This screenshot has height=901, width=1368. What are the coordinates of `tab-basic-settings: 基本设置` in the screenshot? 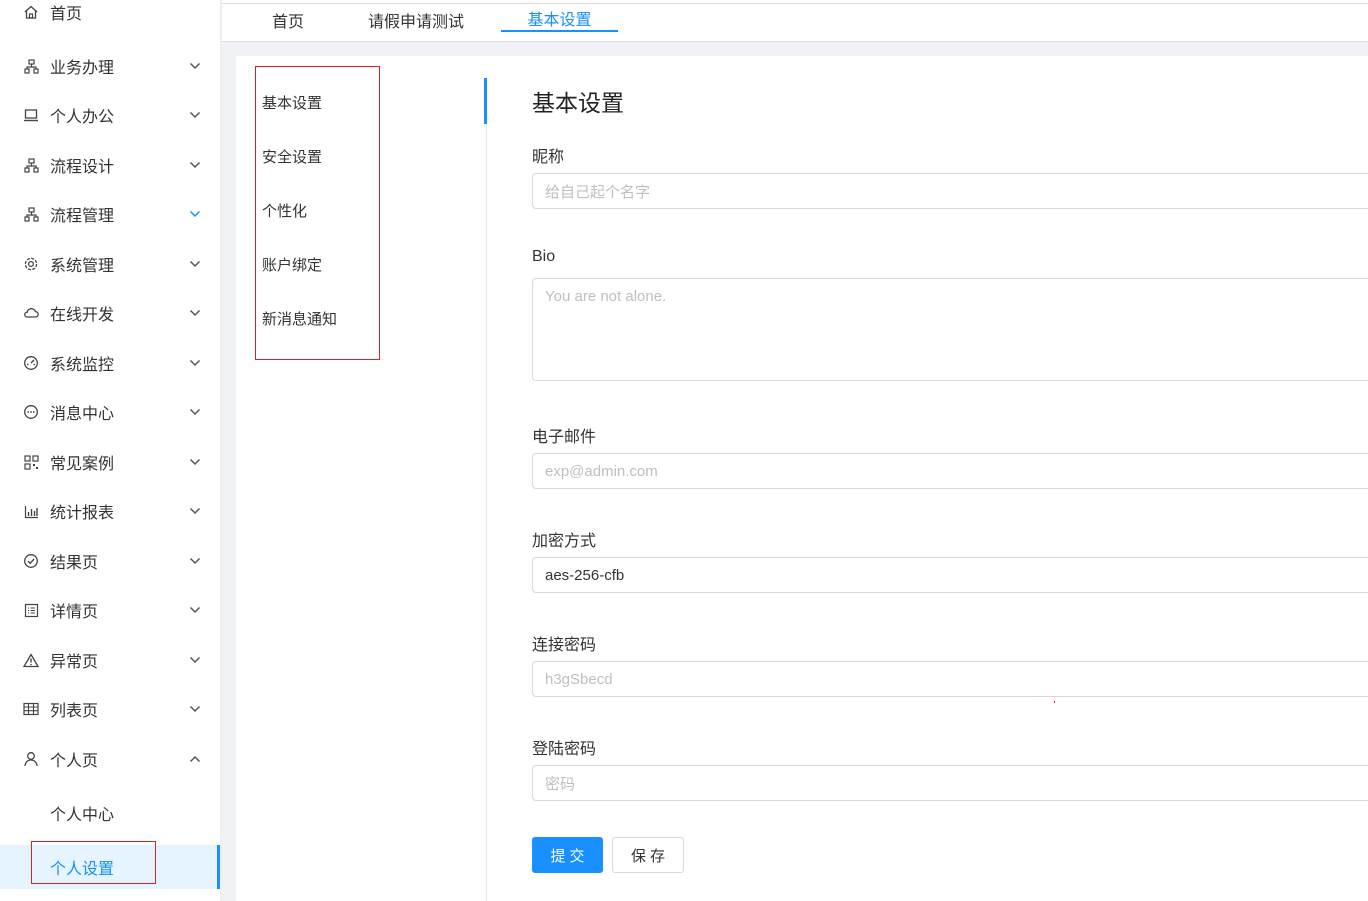 It's located at (559, 16).